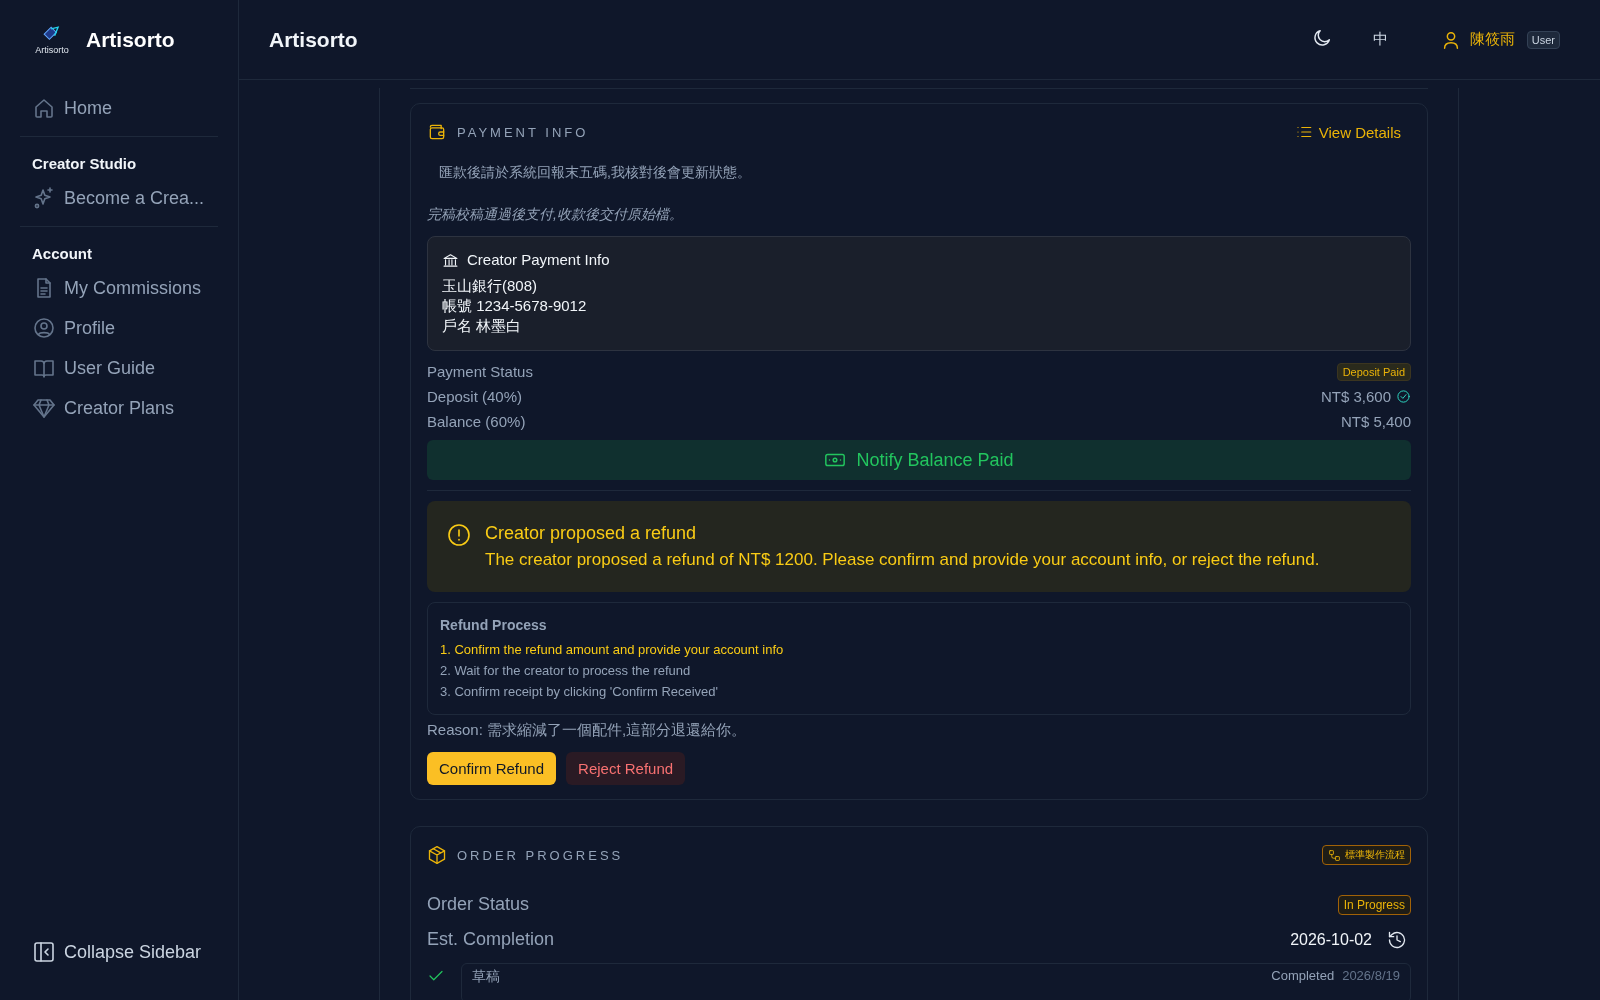 The height and width of the screenshot is (1000, 1600). Describe the element at coordinates (1373, 371) in the screenshot. I see `status-badge: Deposit Paid` at that location.